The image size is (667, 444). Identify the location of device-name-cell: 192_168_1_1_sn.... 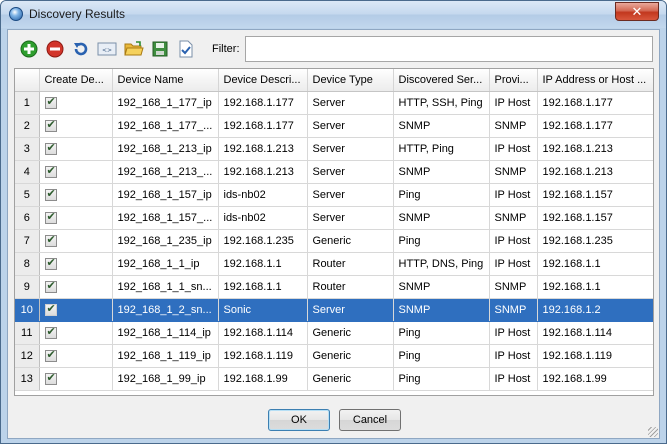
(165, 287).